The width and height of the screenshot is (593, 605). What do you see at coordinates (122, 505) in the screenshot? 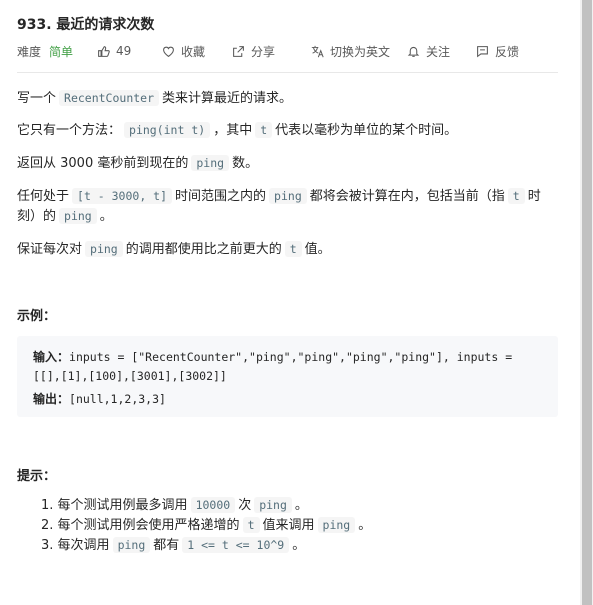
I see `text: 每个测试用例最多调用` at bounding box center [122, 505].